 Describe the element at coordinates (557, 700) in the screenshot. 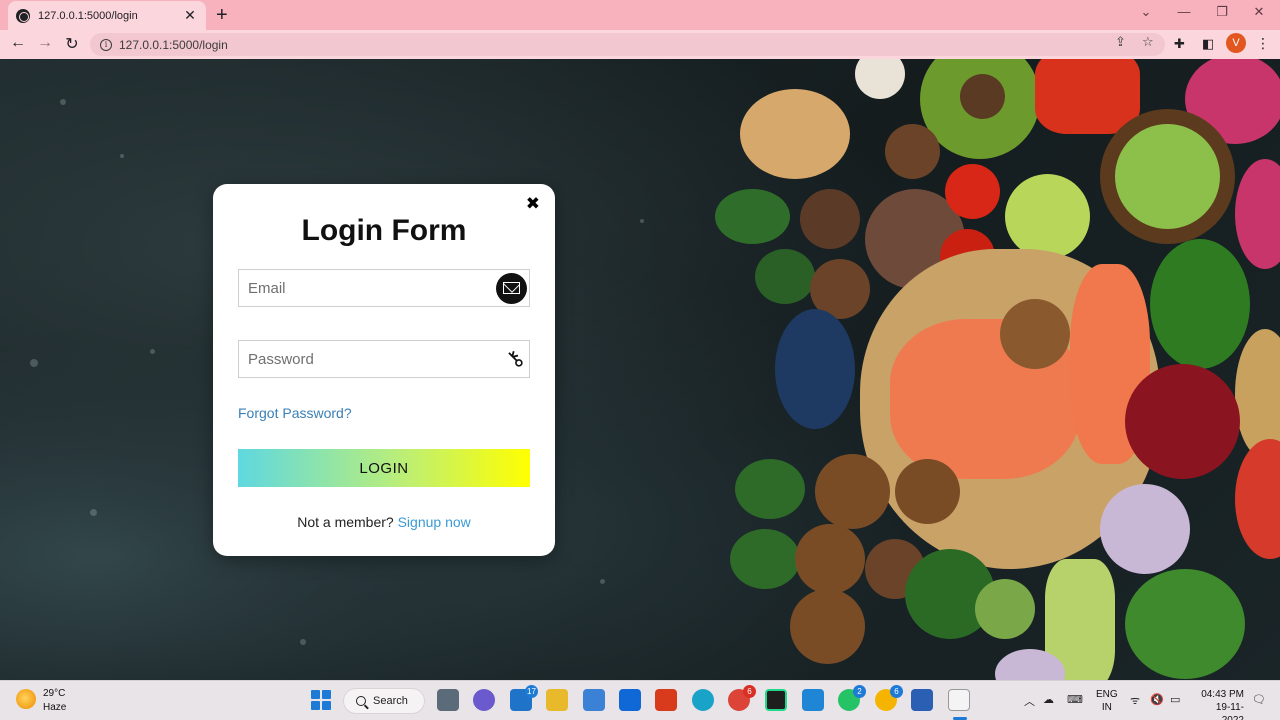

I see `file-explorer-icon` at that location.